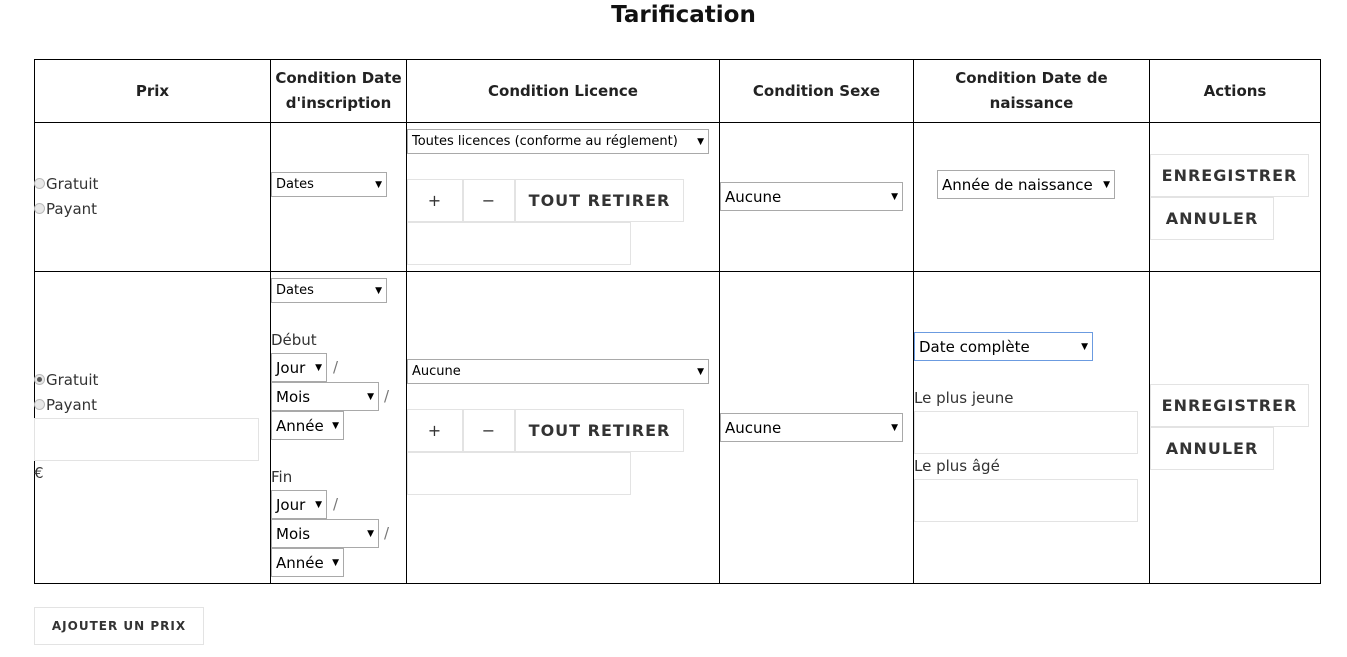 This screenshot has height=657, width=1347. What do you see at coordinates (282, 477) in the screenshot?
I see `fin-label: Fin` at bounding box center [282, 477].